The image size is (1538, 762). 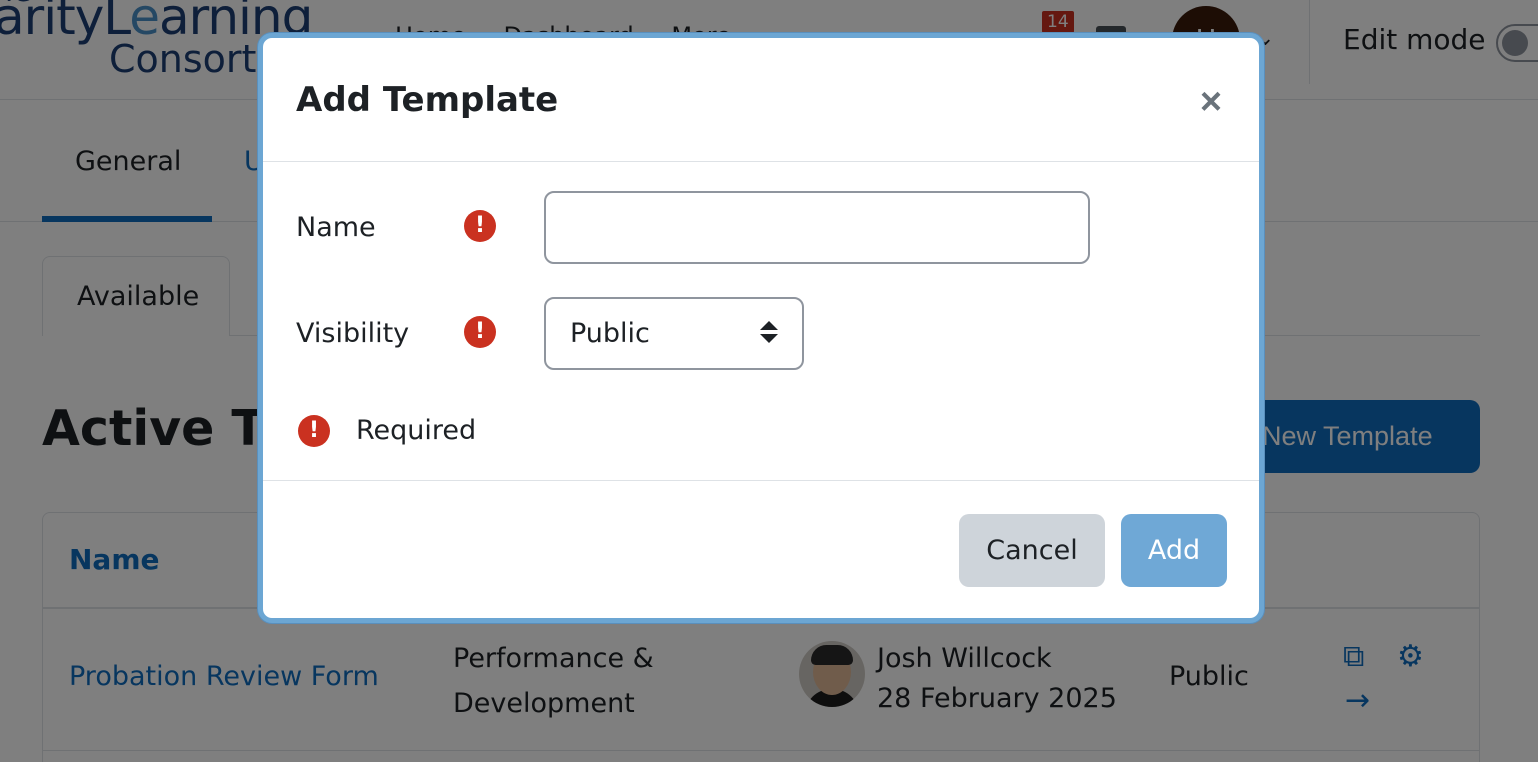 I want to click on modal-footer: Cancel Add, so click(x=761, y=549).